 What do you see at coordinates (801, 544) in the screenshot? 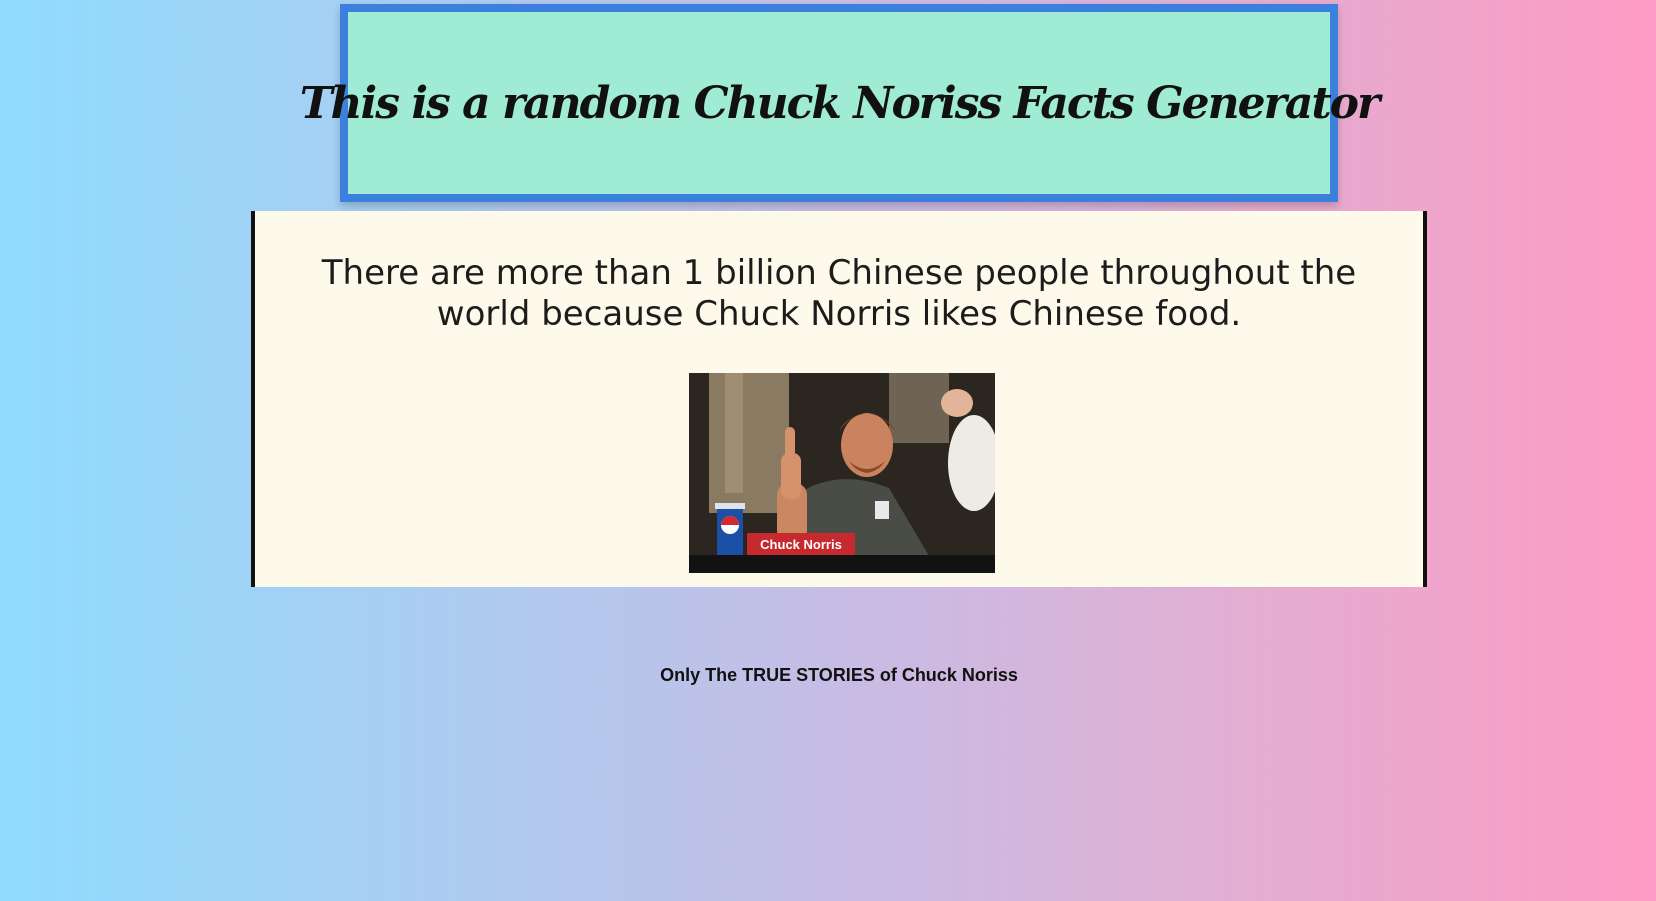
I see `name-plate-label: Chuck Norris` at bounding box center [801, 544].